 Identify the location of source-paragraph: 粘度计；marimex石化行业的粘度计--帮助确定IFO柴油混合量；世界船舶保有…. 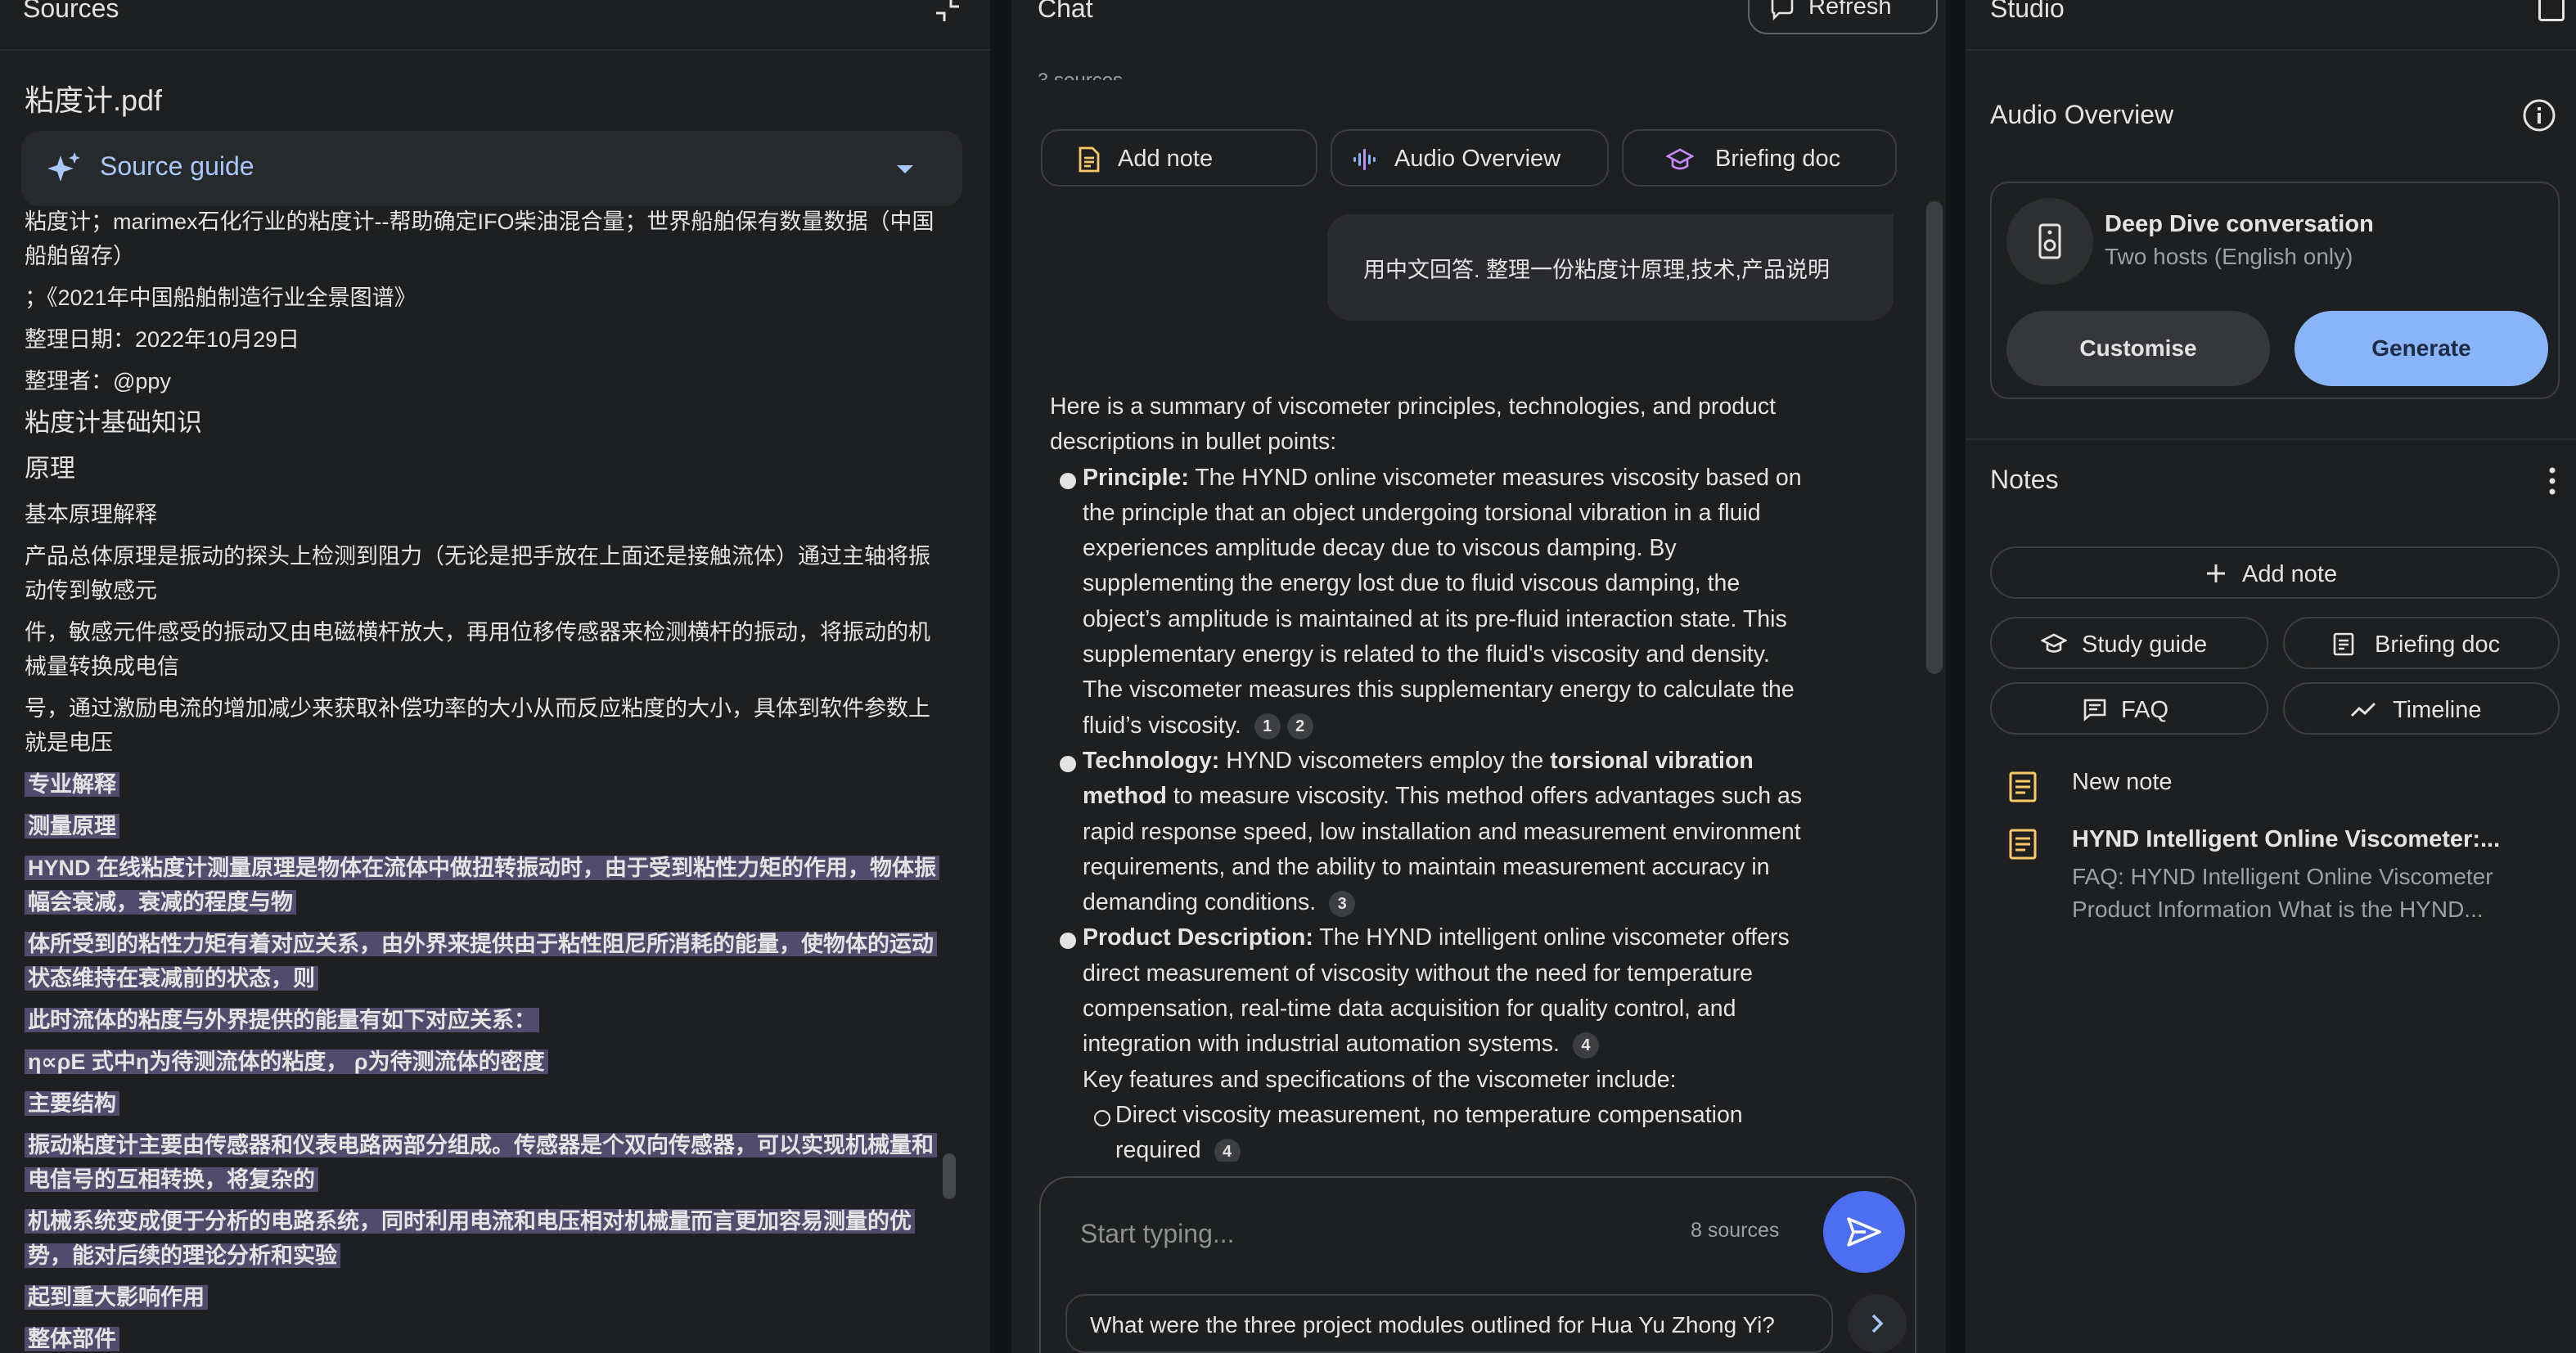
(479, 238).